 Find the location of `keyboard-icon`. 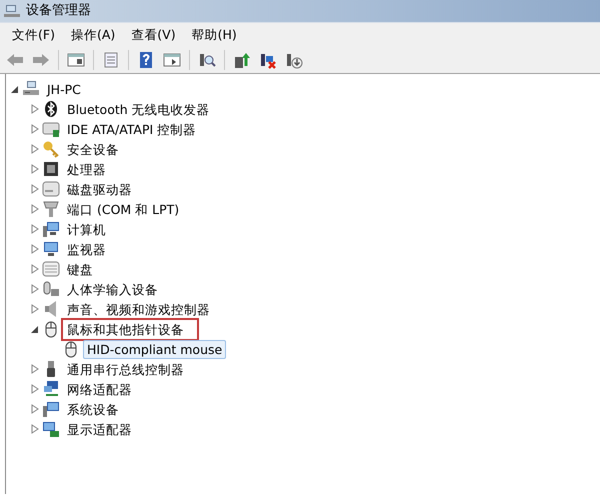

keyboard-icon is located at coordinates (51, 269).